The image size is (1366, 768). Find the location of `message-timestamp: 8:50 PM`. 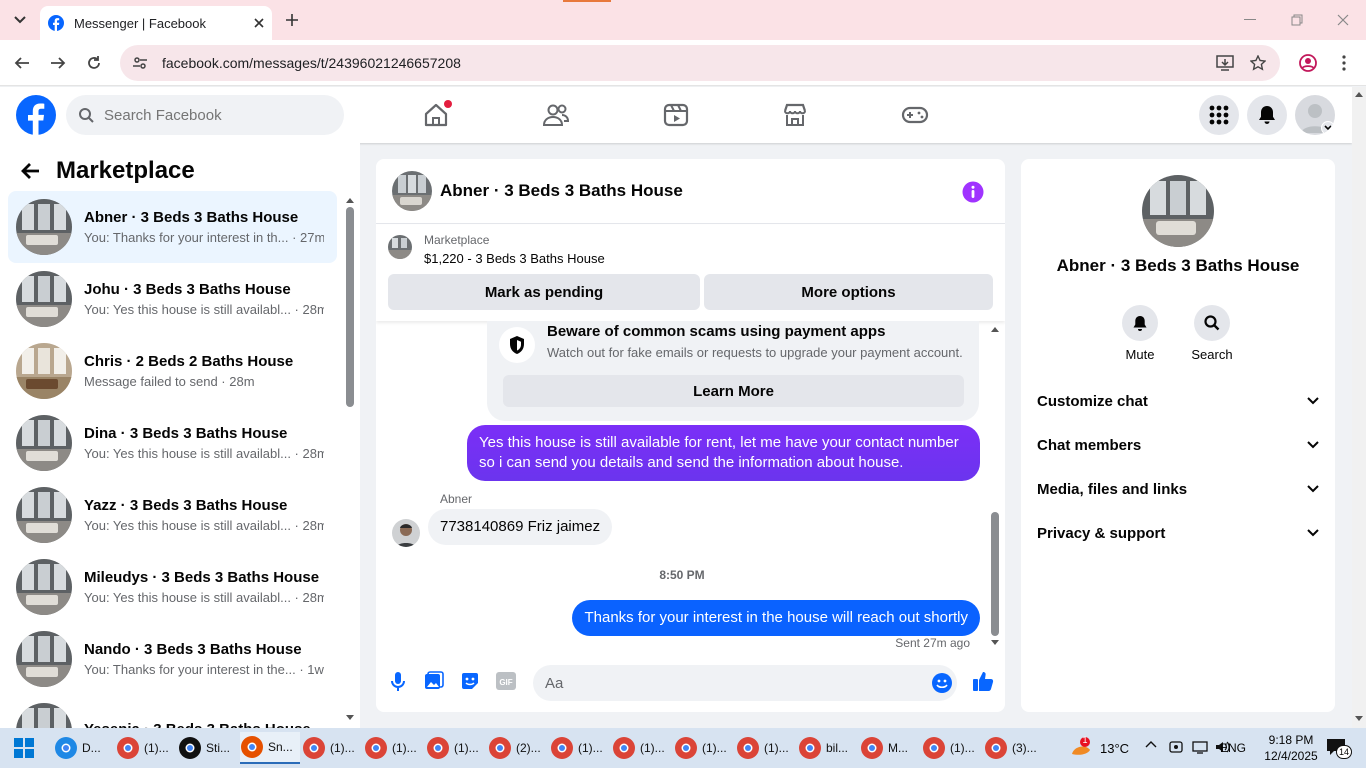

message-timestamp: 8:50 PM is located at coordinates (682, 575).